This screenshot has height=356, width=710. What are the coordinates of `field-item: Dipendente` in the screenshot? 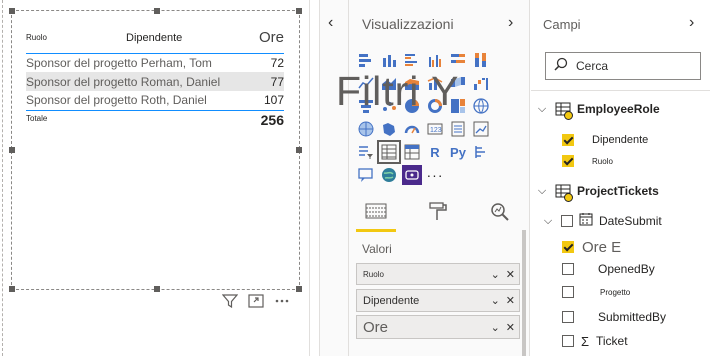 It's located at (605, 140).